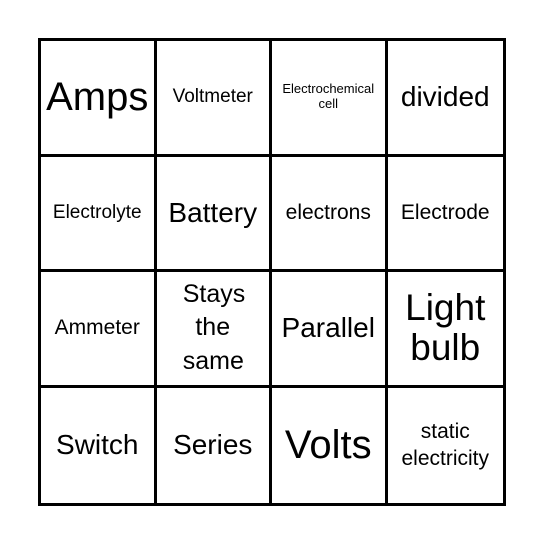  I want to click on cell-label: Amps, so click(97, 97).